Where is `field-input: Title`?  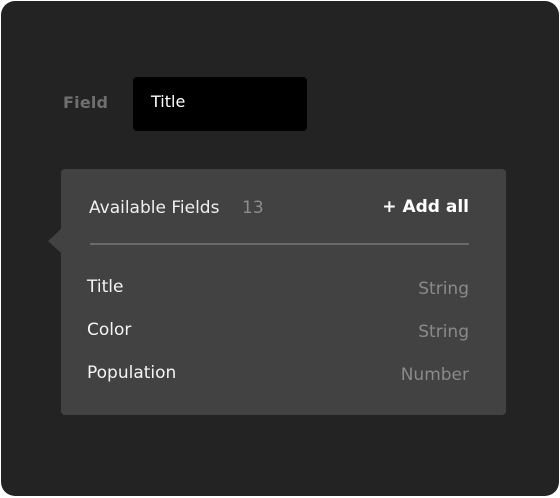 field-input: Title is located at coordinates (220, 104).